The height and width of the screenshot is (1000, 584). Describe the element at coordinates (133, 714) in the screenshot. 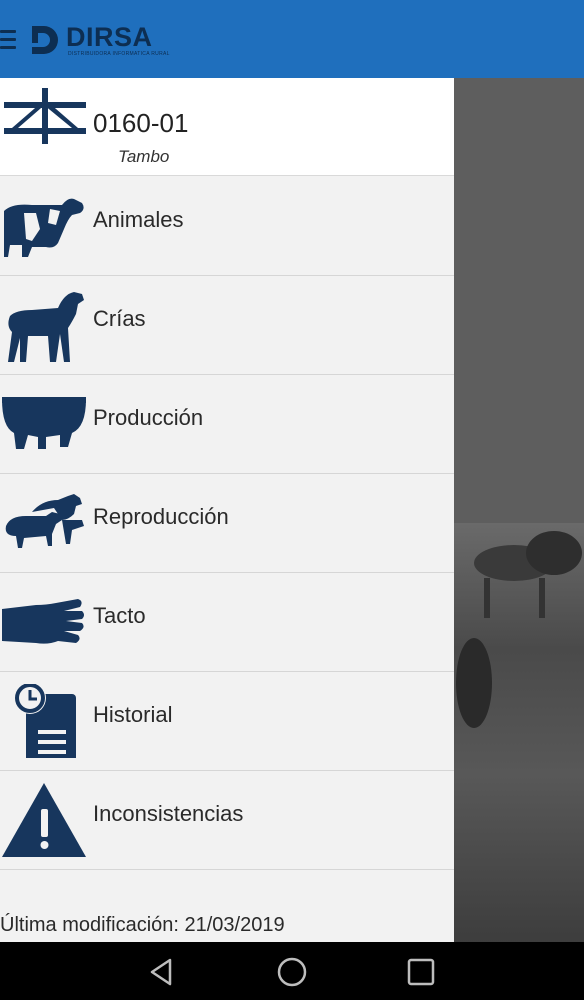

I see `menu-label: Historial` at that location.